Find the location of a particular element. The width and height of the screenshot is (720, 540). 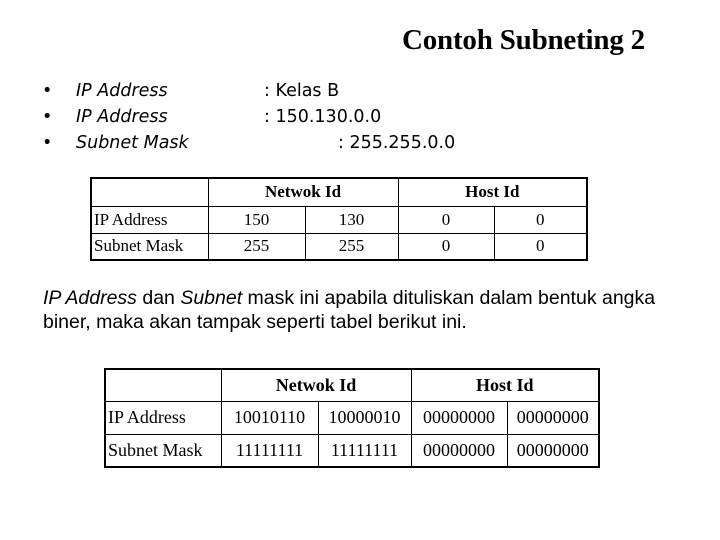

bullet-value: : 150.130.0.0 is located at coordinates (323, 117).